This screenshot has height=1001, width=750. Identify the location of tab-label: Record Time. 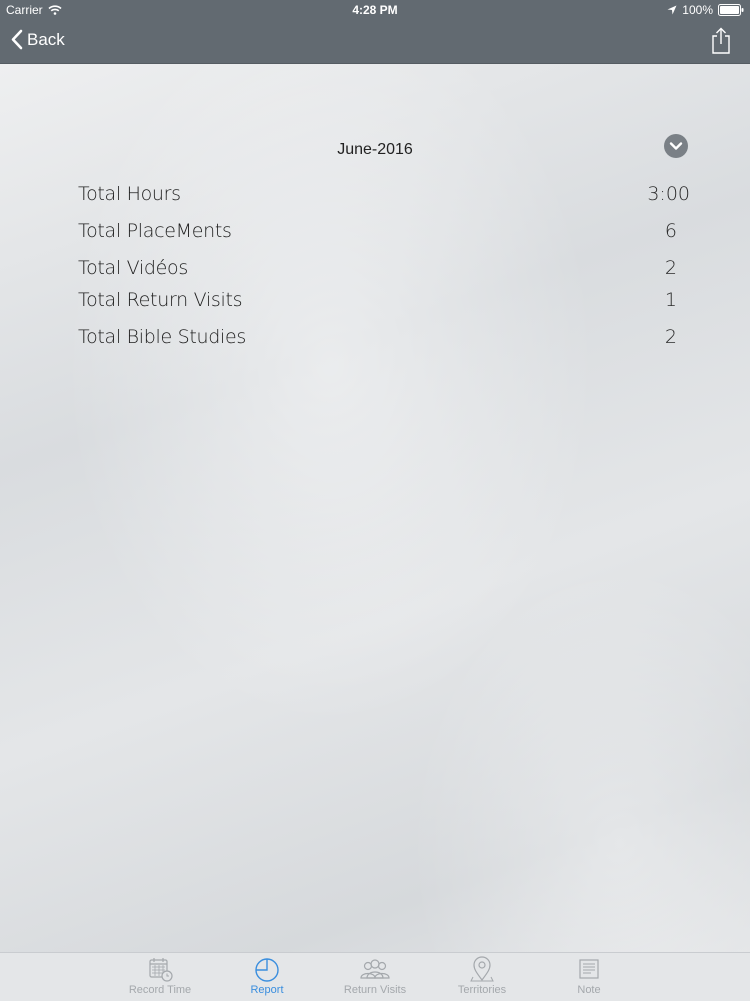
(160, 990).